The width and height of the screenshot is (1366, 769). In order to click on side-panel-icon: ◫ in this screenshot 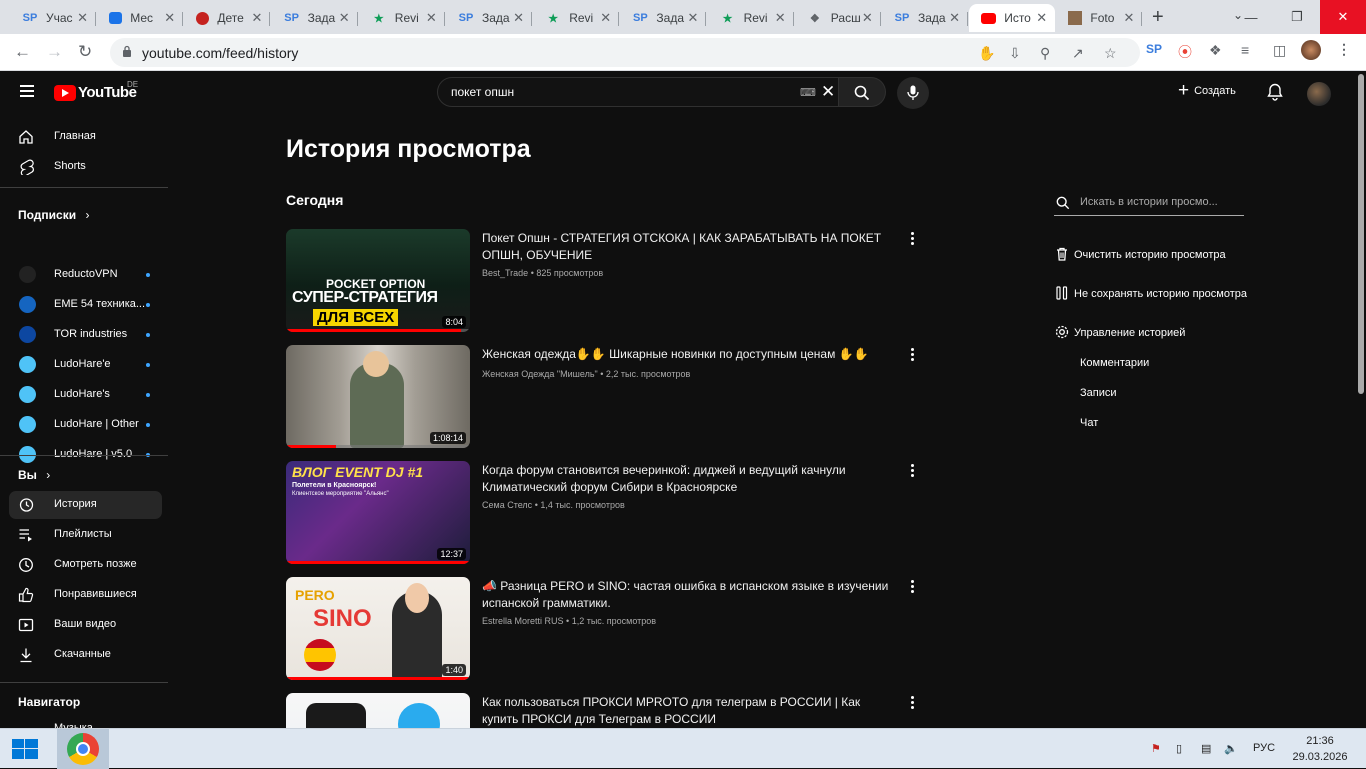, I will do `click(1279, 50)`.